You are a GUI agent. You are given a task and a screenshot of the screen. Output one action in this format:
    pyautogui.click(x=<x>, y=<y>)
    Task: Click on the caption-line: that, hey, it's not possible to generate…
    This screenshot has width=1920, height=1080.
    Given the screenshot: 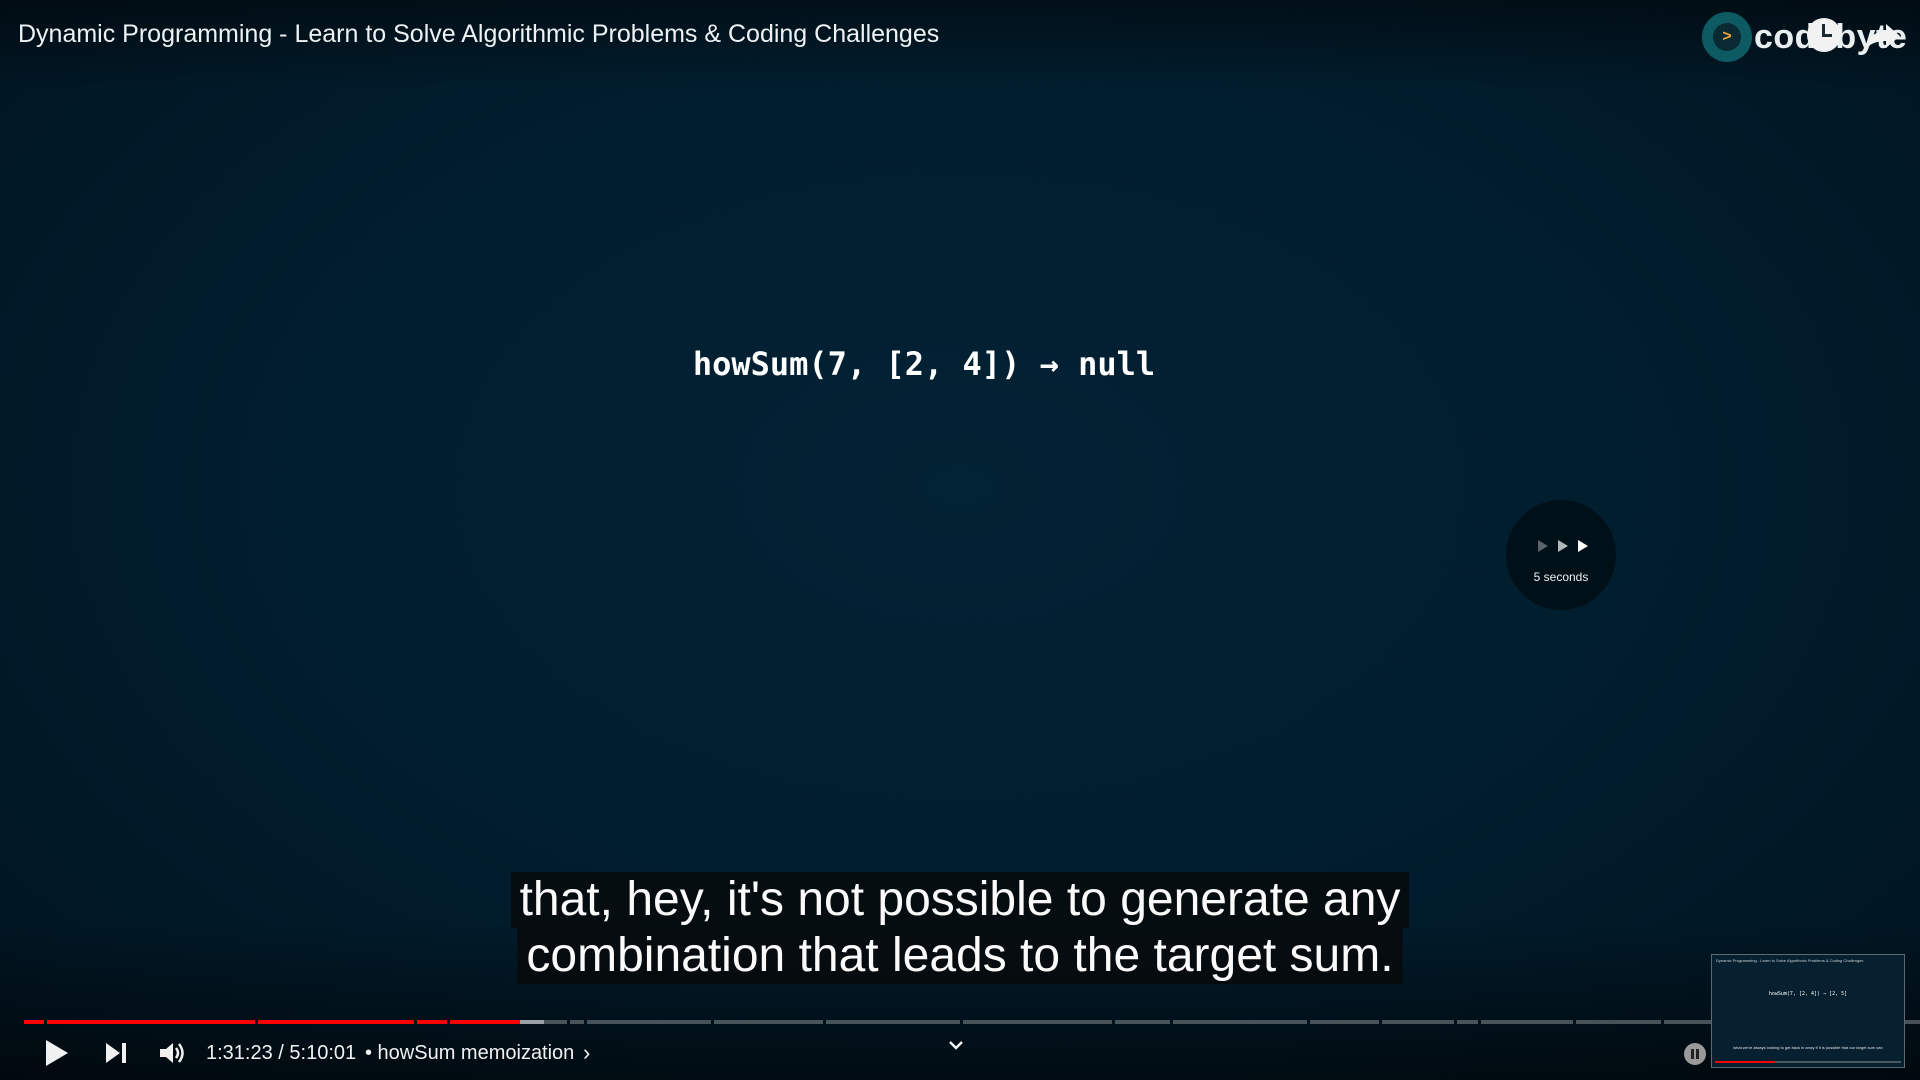 What is the action you would take?
    pyautogui.click(x=960, y=900)
    